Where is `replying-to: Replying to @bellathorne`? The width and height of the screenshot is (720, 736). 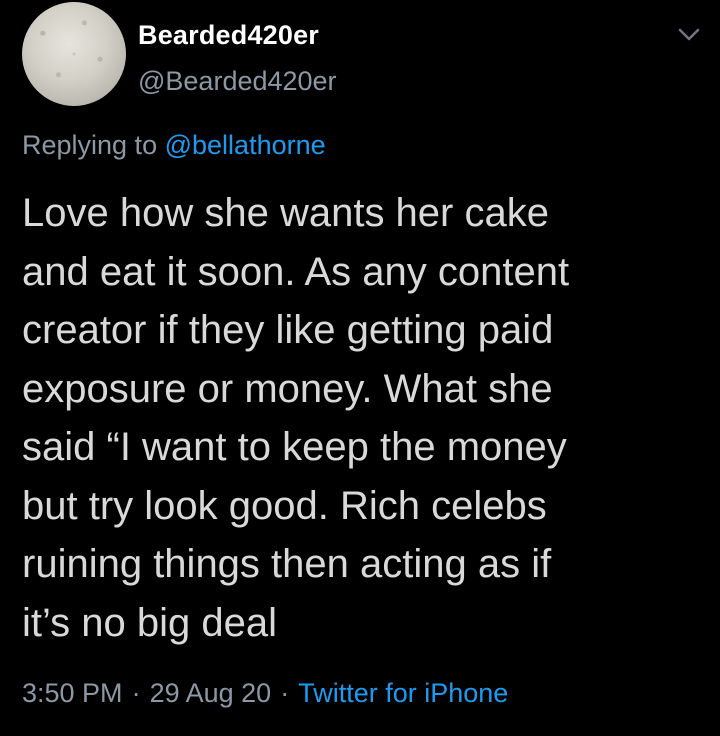 replying-to: Replying to @bellathorne is located at coordinates (174, 145).